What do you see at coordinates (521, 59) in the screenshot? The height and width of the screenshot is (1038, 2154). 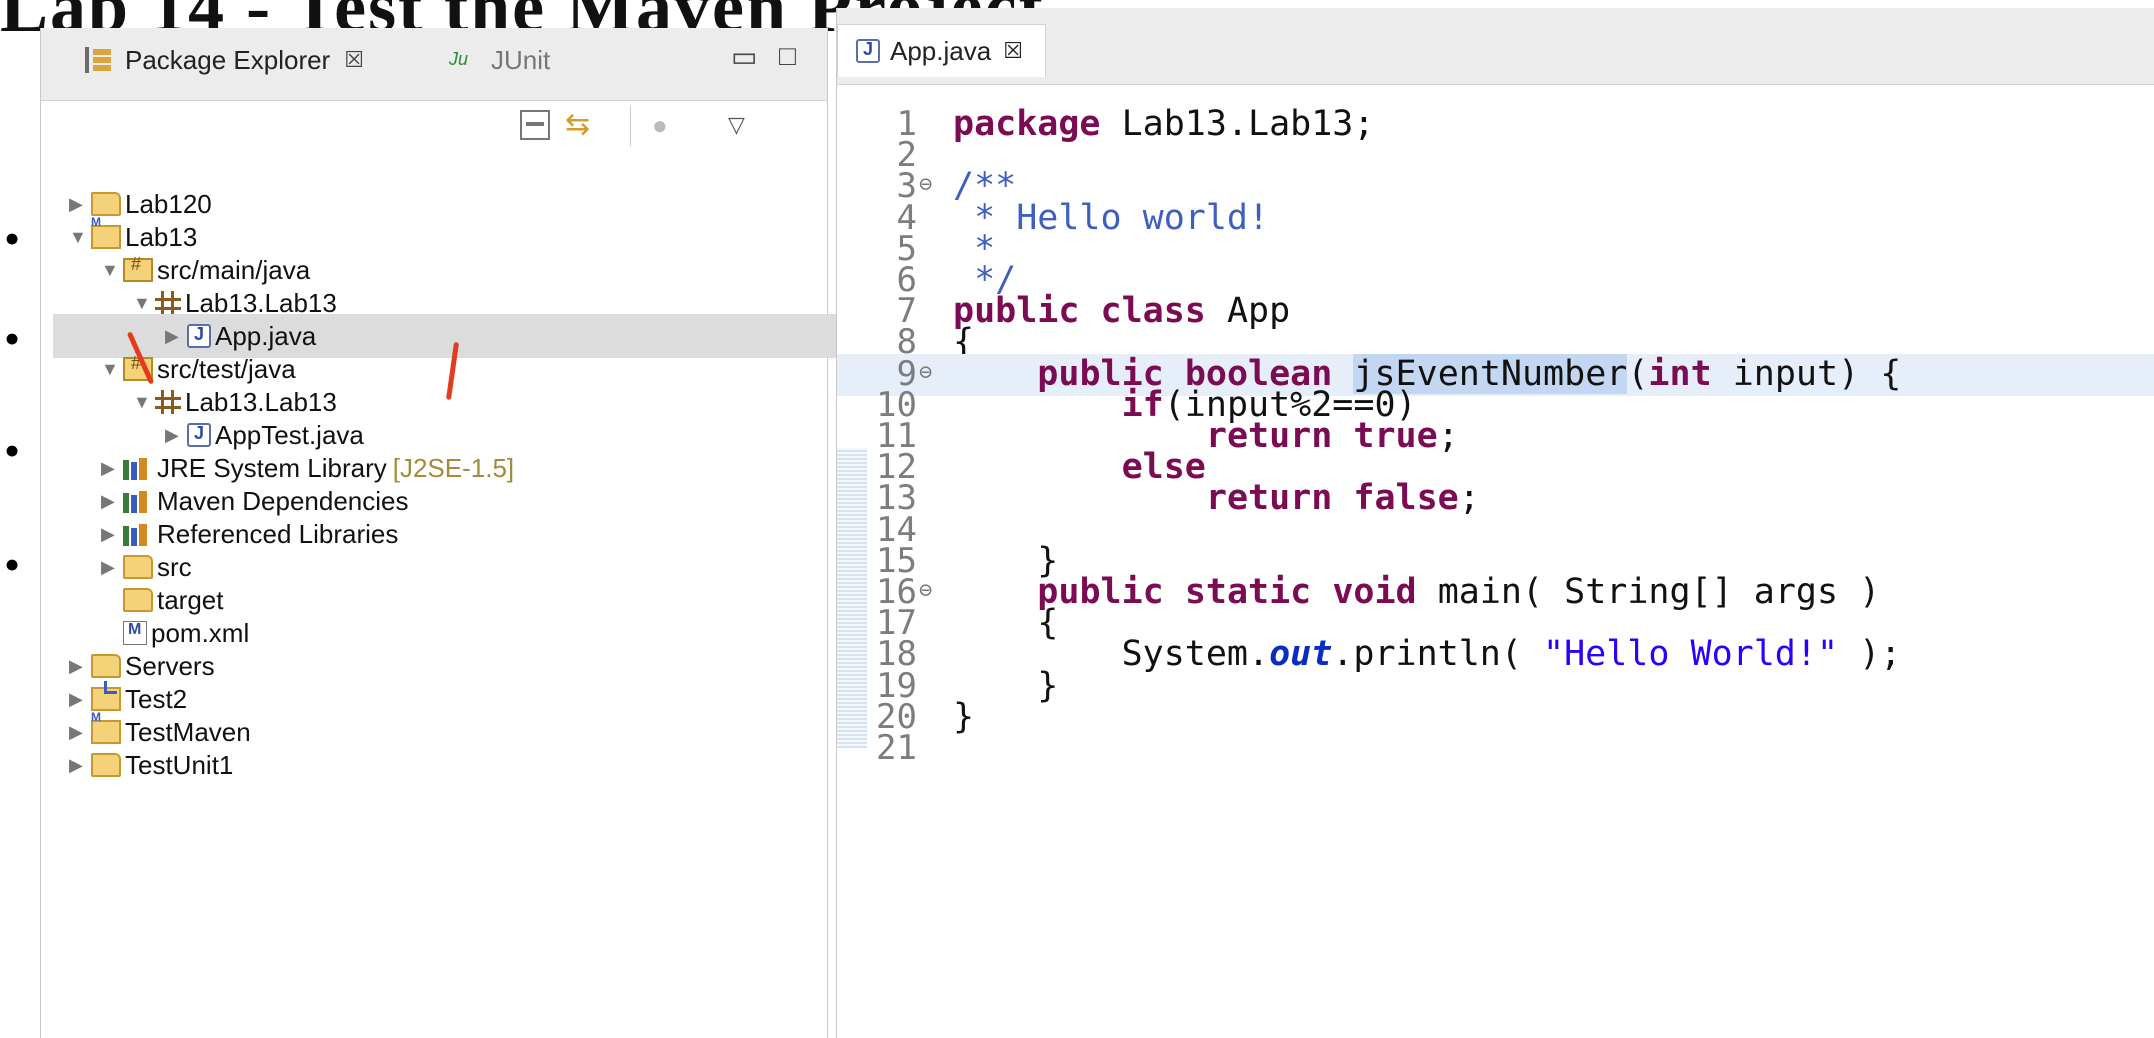 I see `tab-label: JUnit` at bounding box center [521, 59].